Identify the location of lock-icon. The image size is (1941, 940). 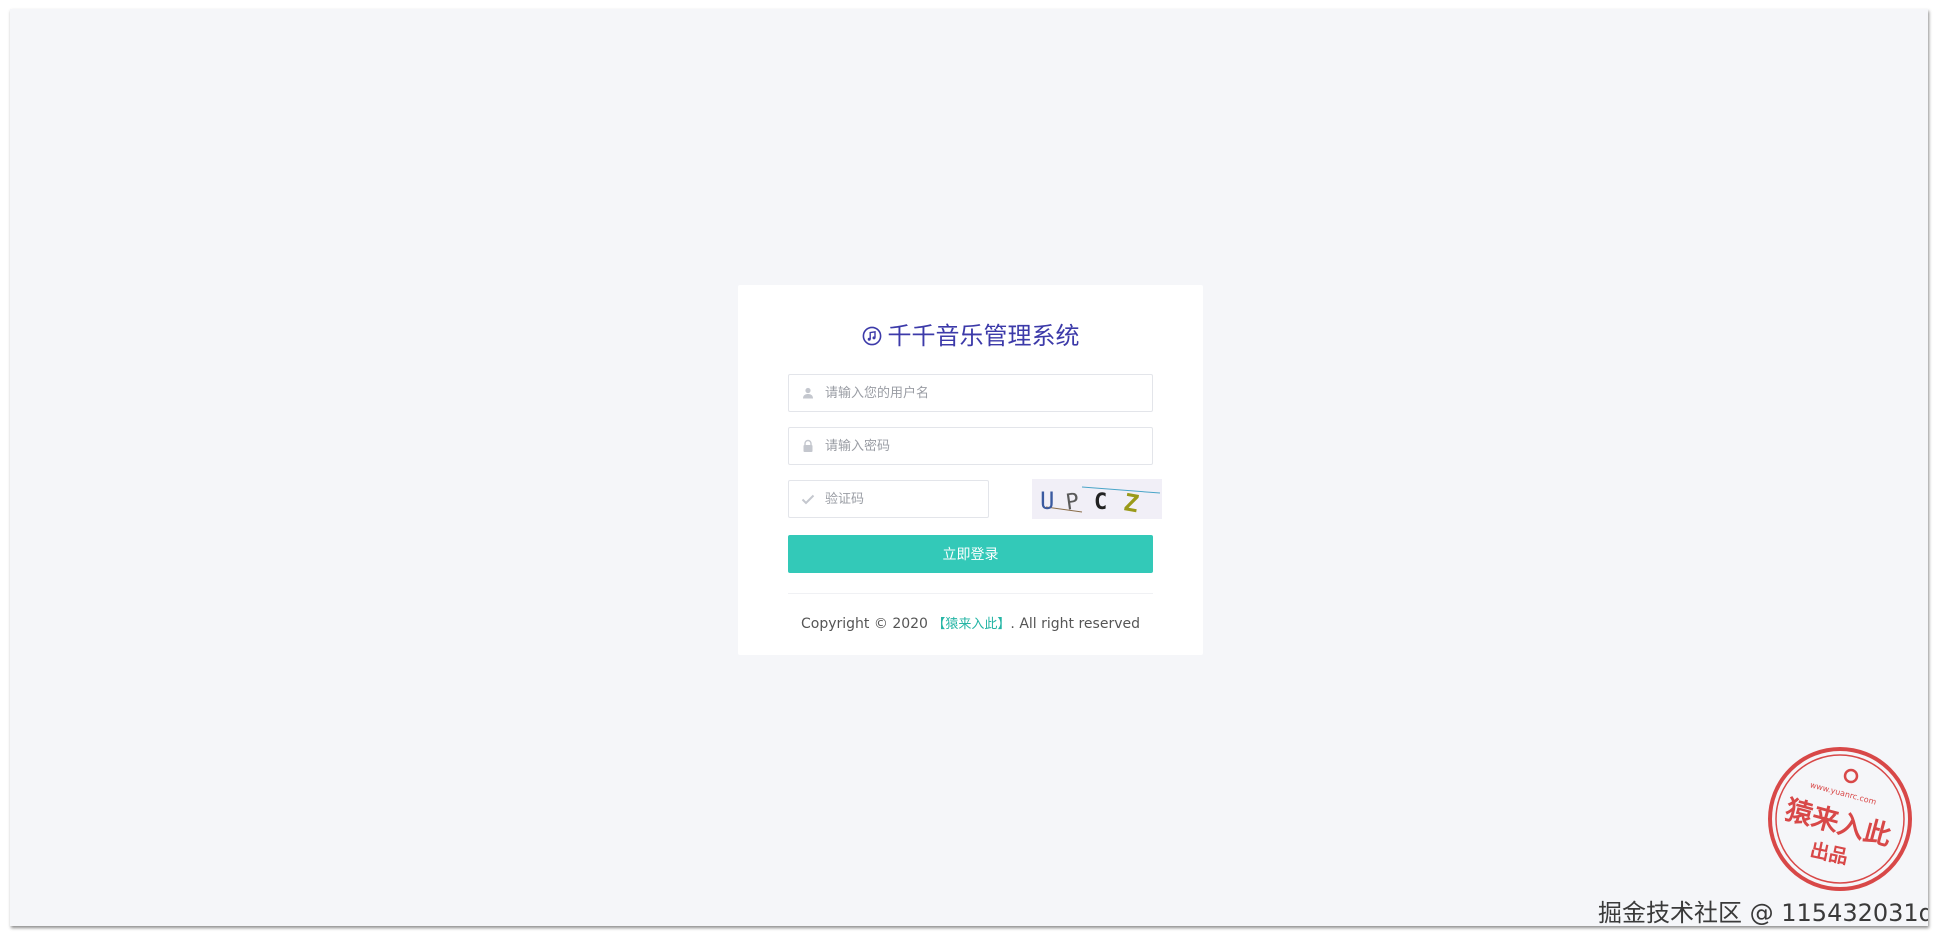
(808, 445).